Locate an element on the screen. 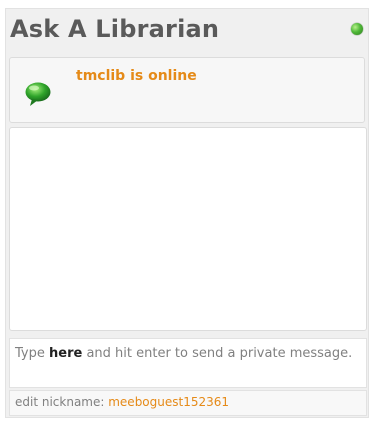  widget-header: Ask A Librarian is located at coordinates (187, 29).